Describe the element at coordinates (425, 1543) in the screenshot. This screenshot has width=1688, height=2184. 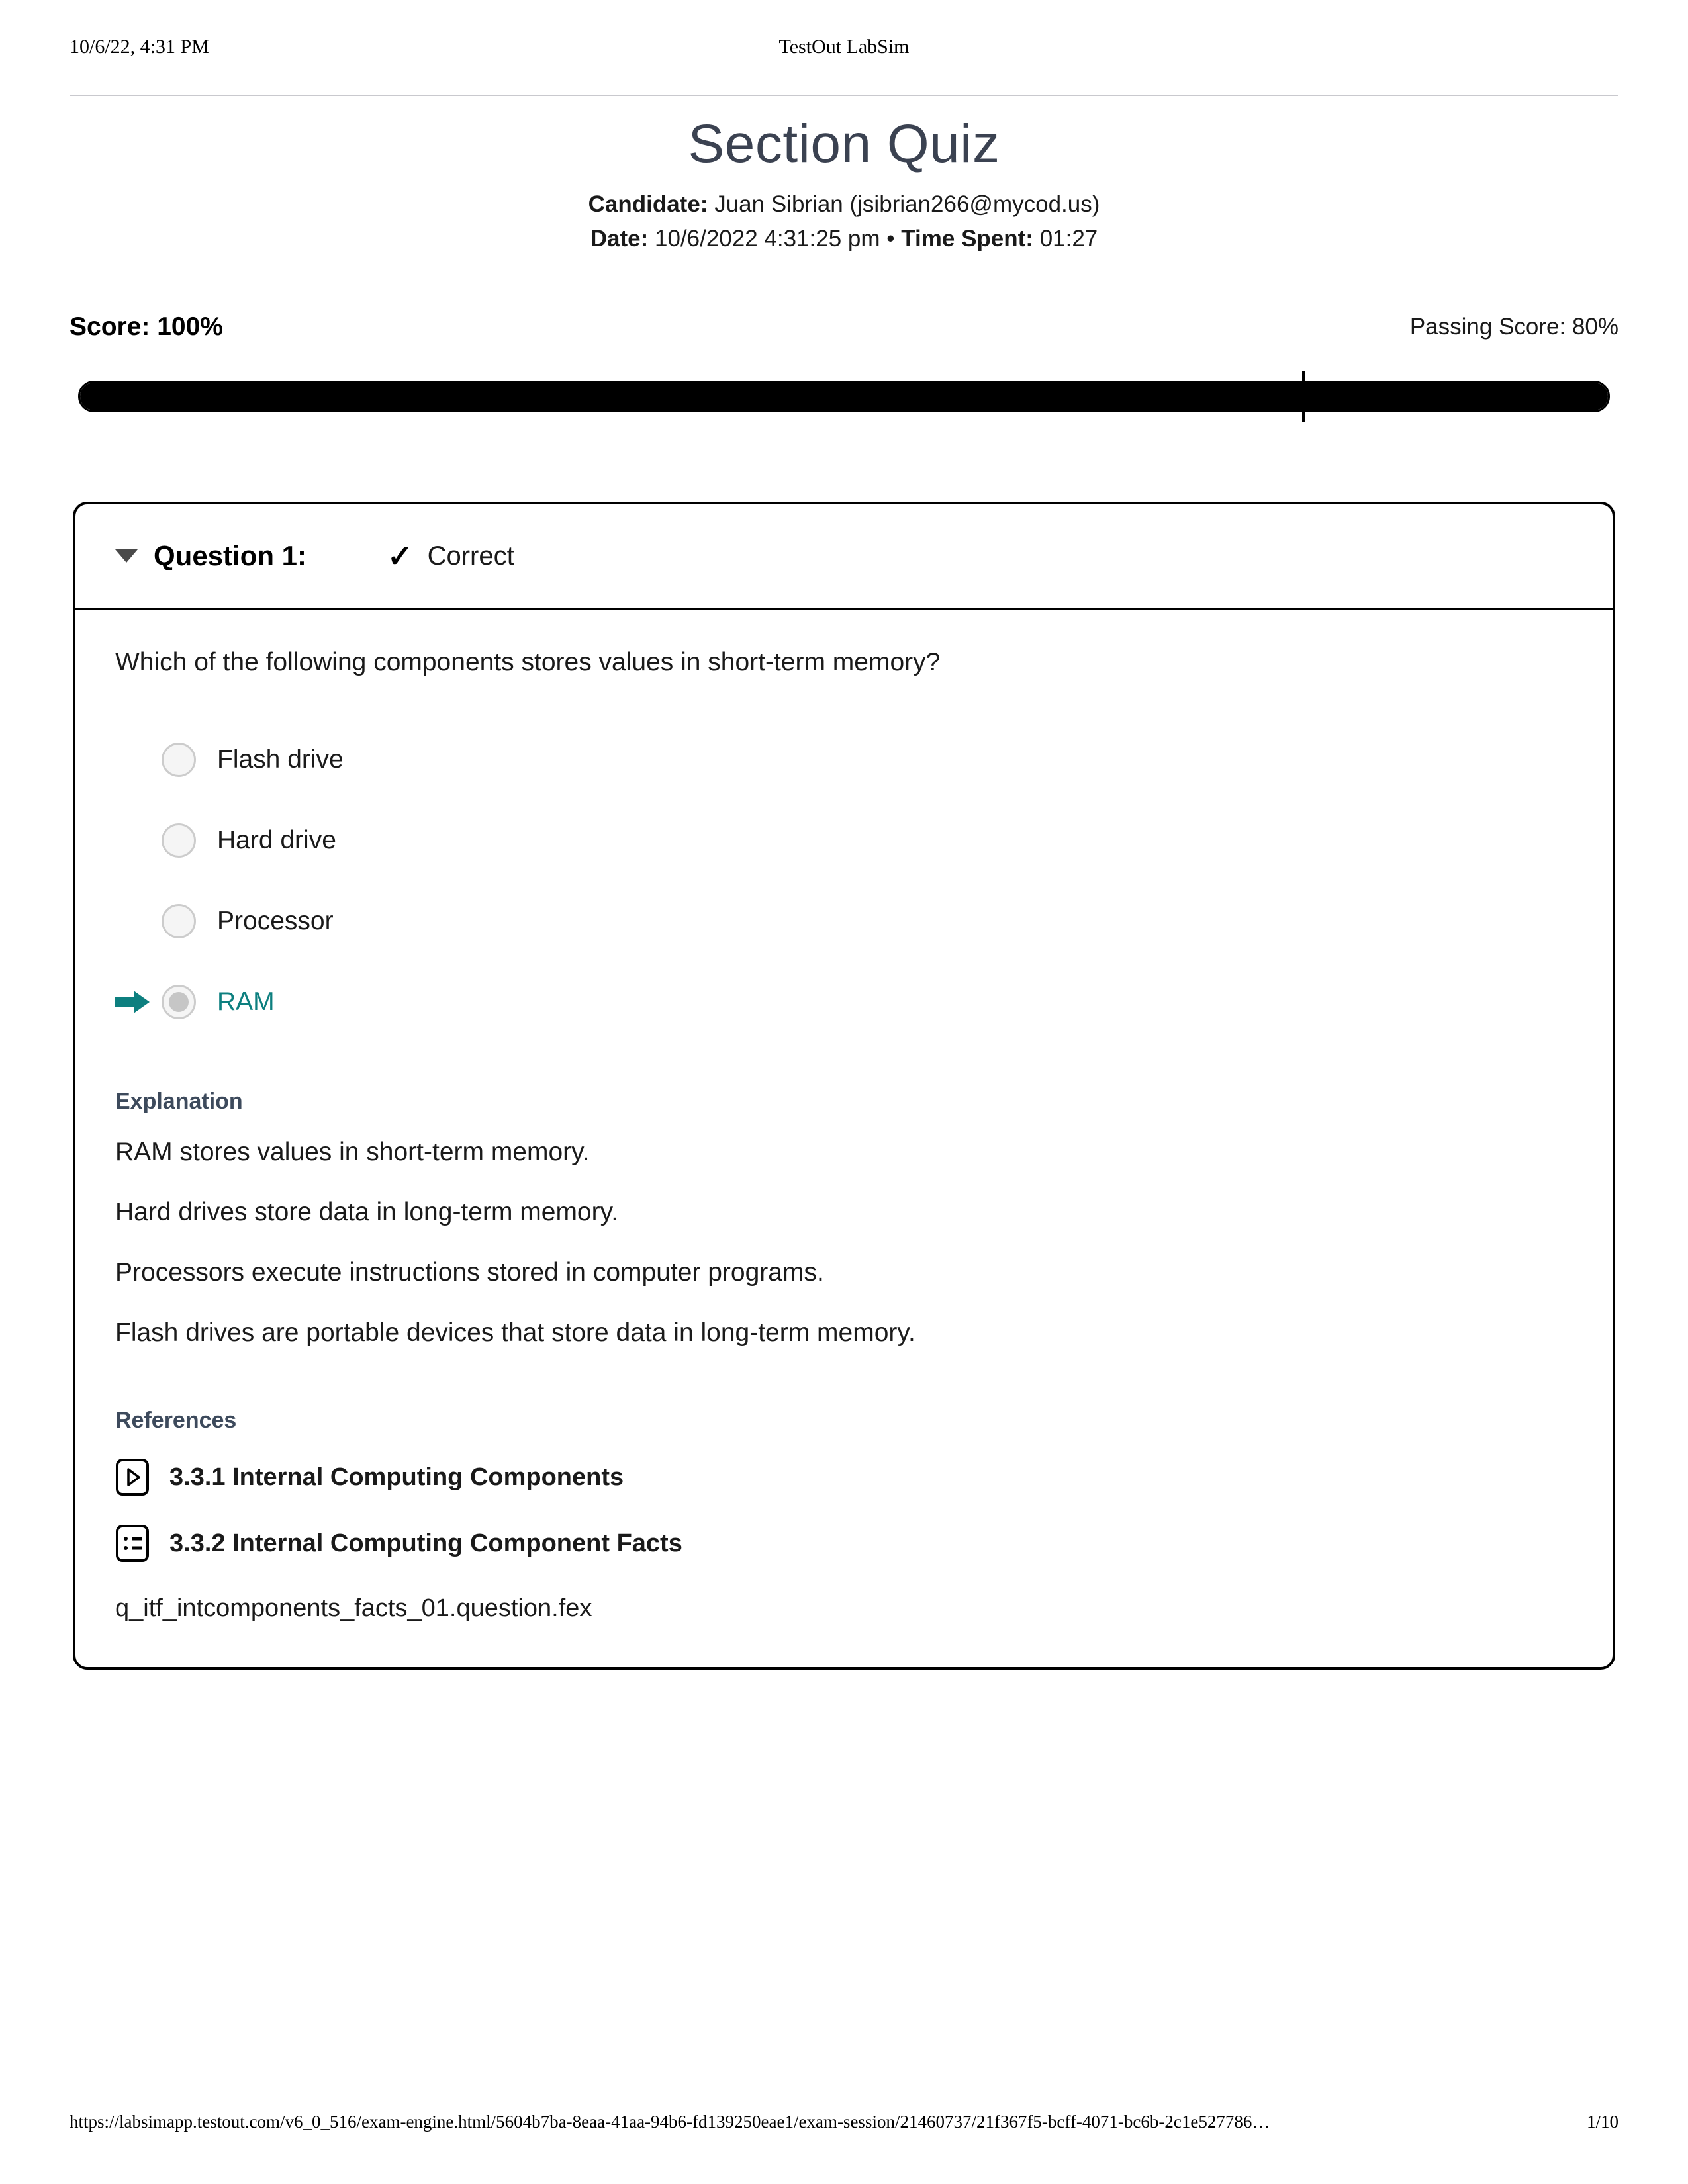
I see `reference-label: 3.3.2 Internal Computing Component Facts` at that location.